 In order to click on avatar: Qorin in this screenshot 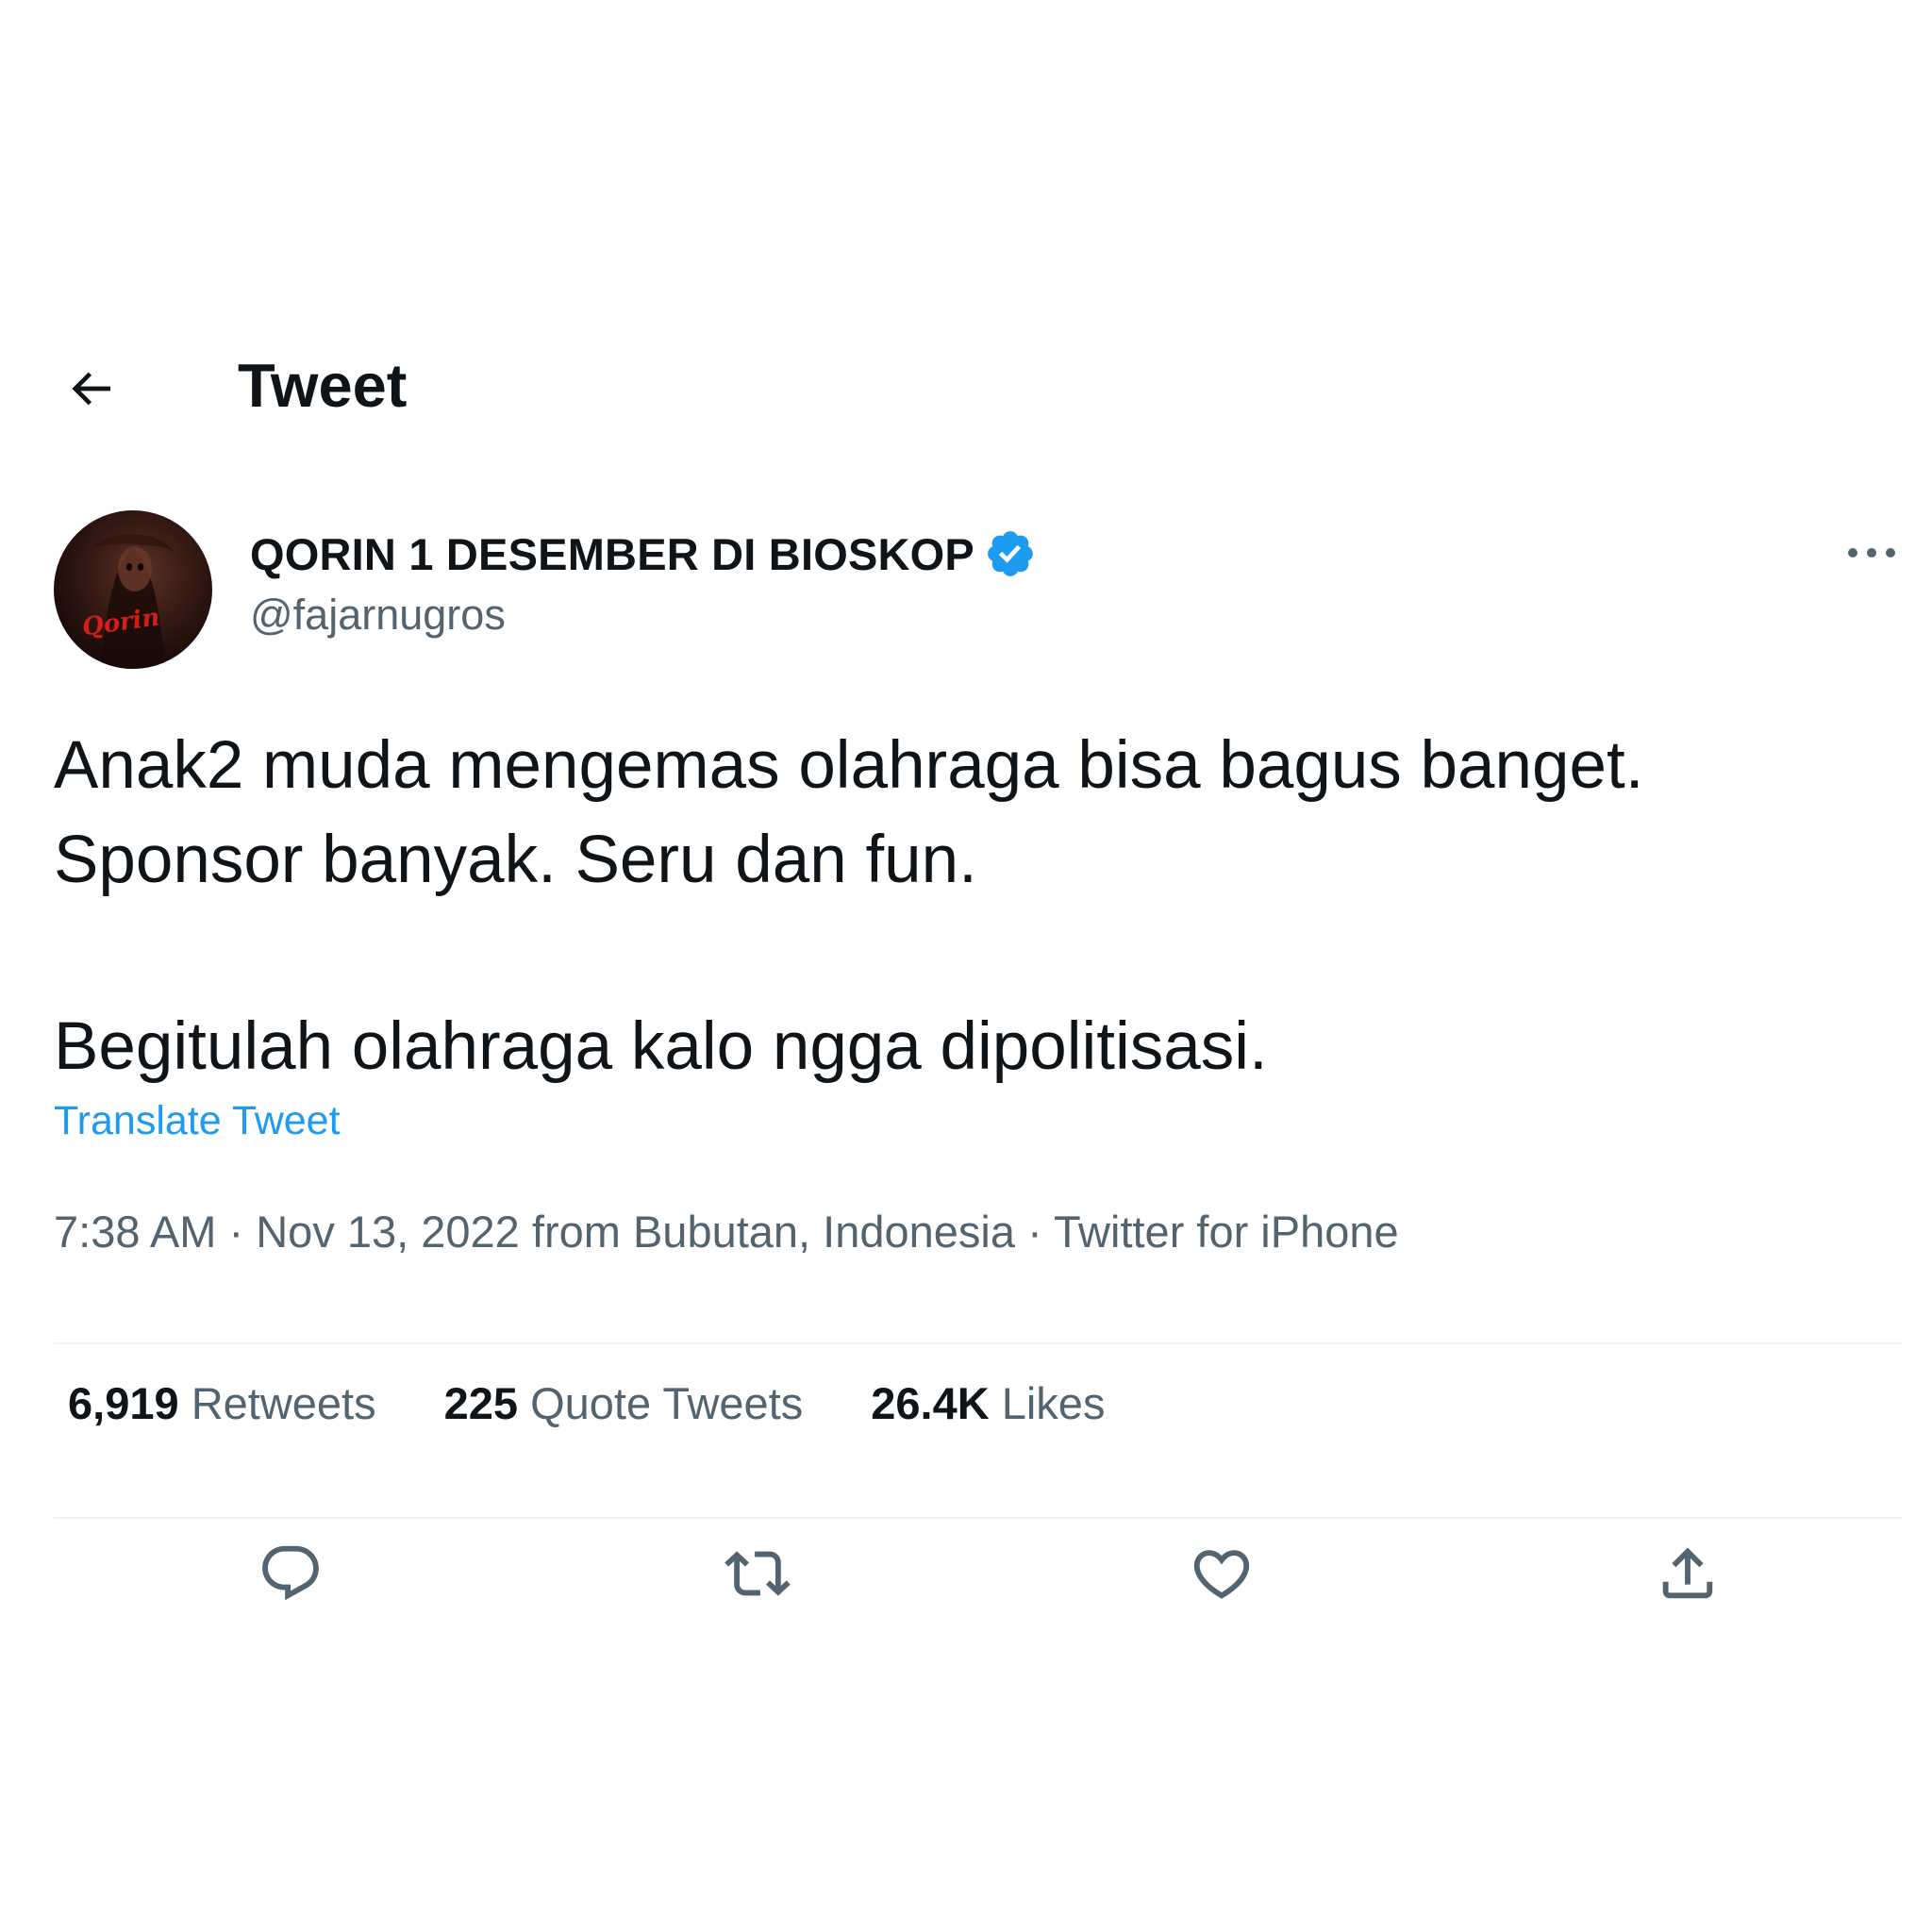, I will do `click(133, 589)`.